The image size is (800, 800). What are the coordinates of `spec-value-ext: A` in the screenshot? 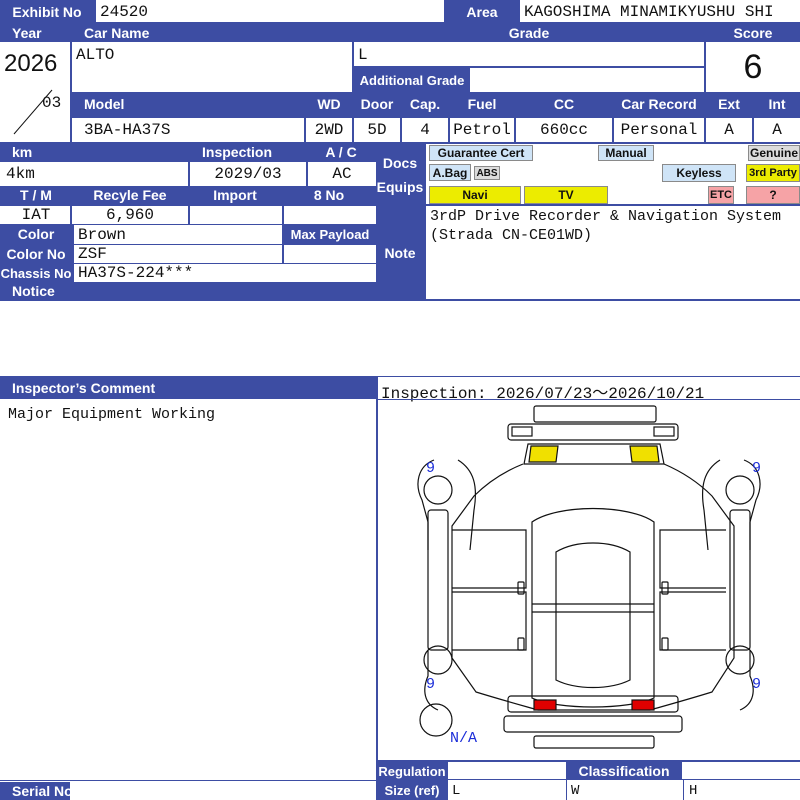 It's located at (729, 130).